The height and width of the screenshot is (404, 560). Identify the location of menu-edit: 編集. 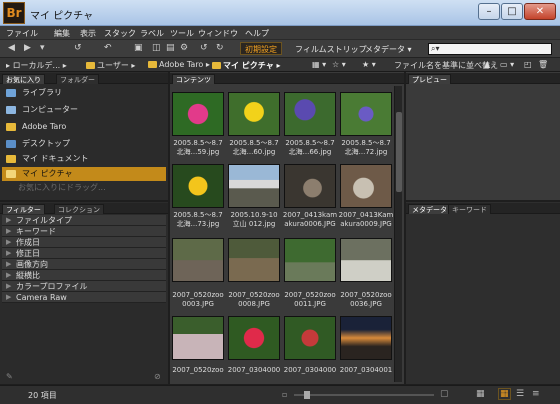
(62, 33).